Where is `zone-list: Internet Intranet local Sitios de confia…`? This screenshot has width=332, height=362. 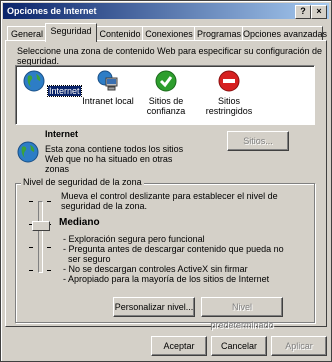
zone-list: Internet Intranet local Sitios de confia… is located at coordinates (165, 95).